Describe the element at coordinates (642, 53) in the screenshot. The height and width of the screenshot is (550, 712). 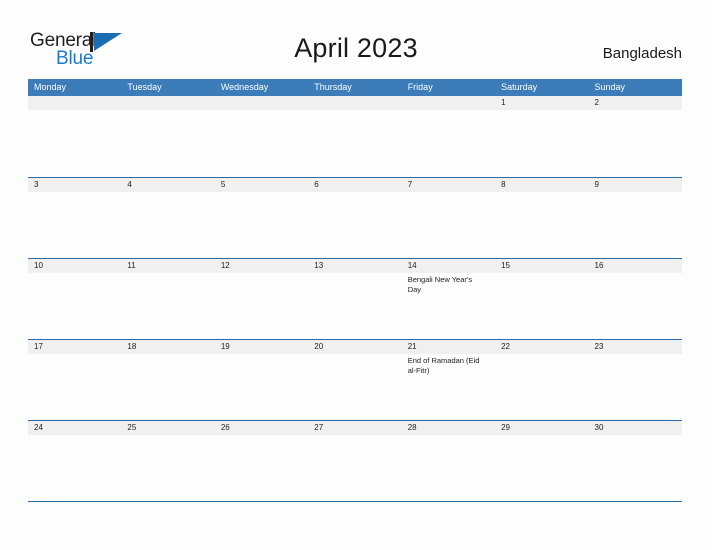
I see `country-label: Bangladesh` at that location.